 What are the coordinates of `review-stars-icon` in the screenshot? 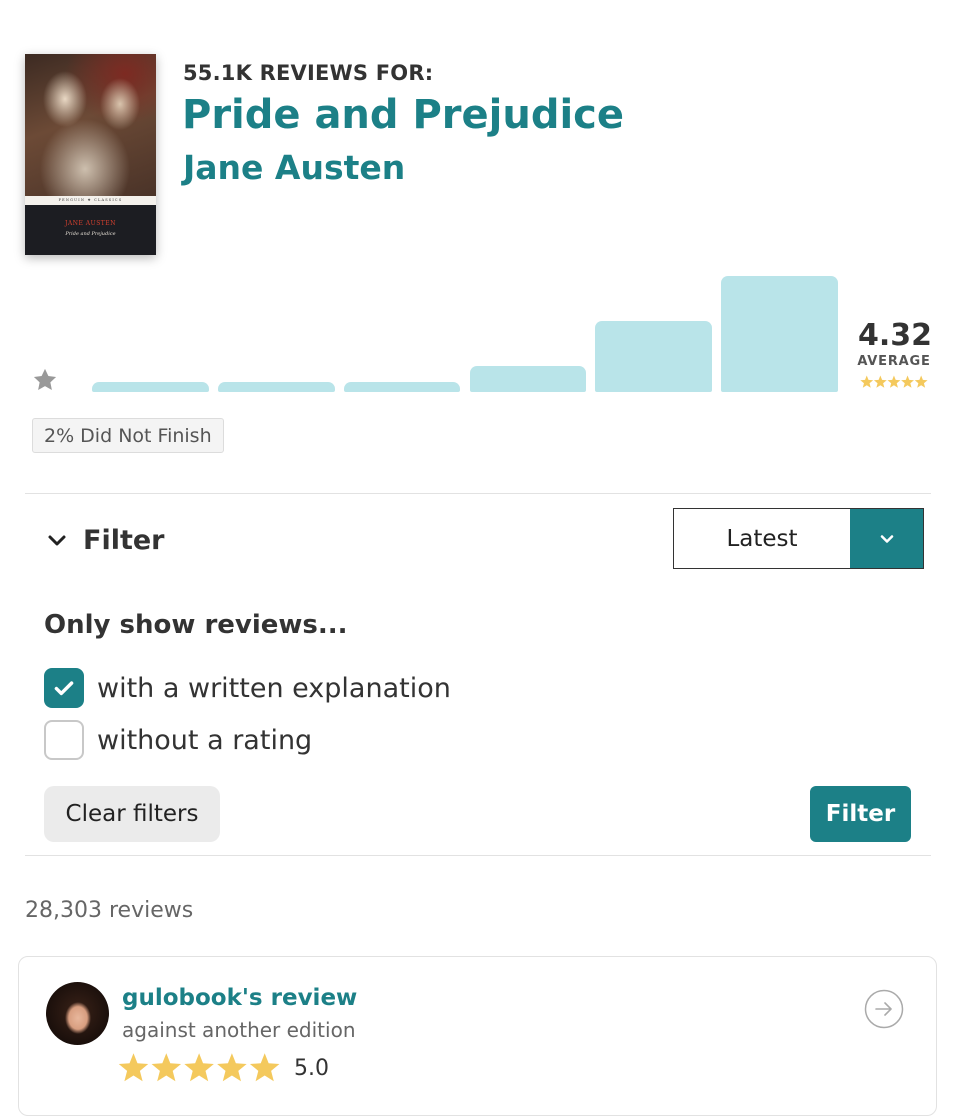 It's located at (199, 1067).